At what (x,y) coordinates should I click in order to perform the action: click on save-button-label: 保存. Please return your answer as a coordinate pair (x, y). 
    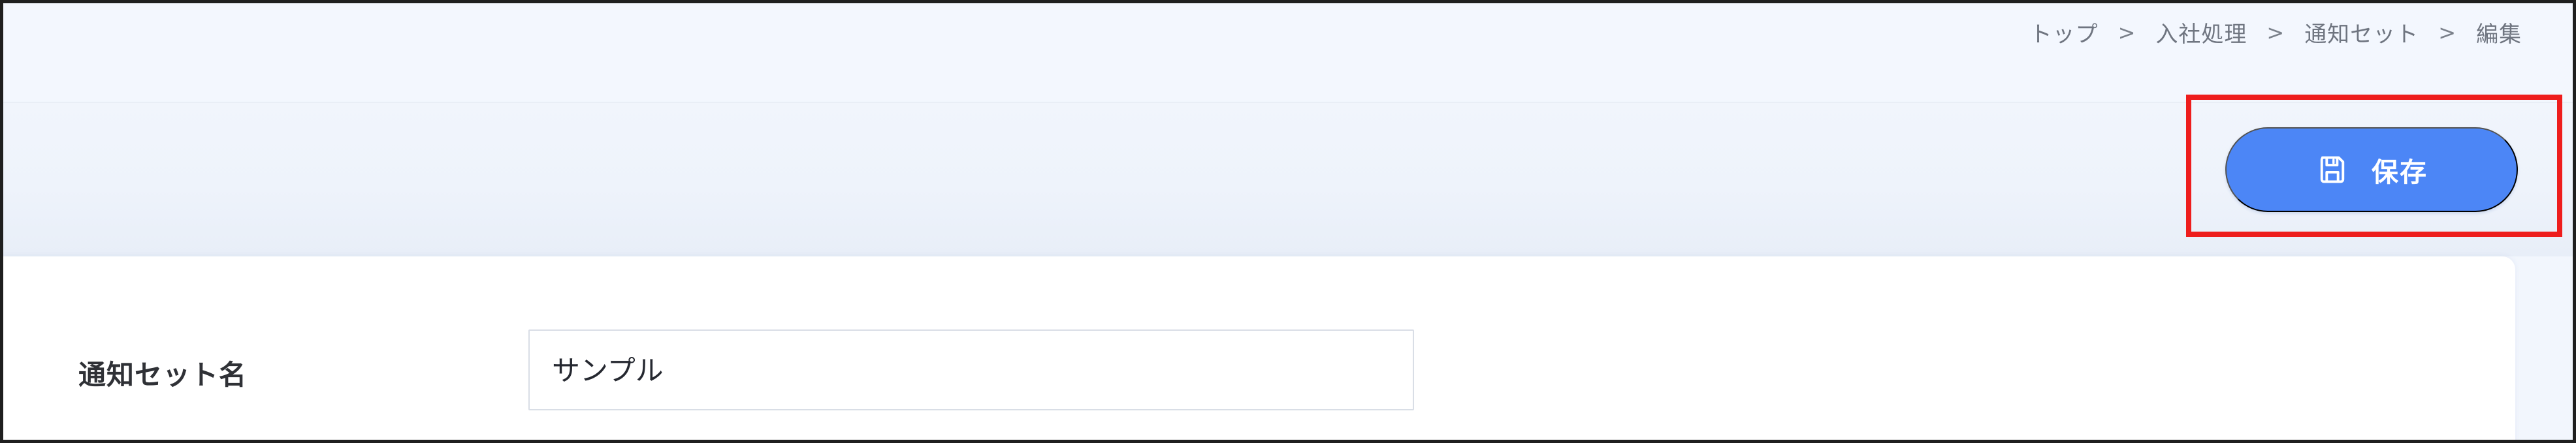
    Looking at the image, I should click on (2400, 172).